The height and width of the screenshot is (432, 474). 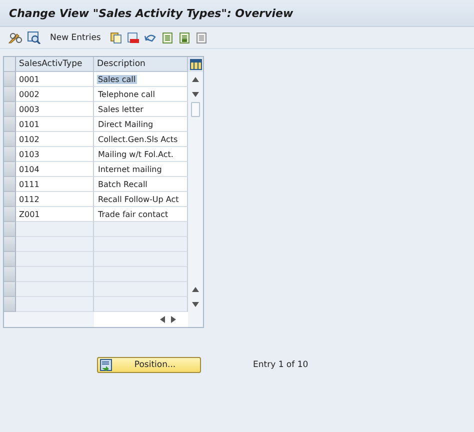 What do you see at coordinates (55, 64) in the screenshot?
I see `column-header: SalesActivType` at bounding box center [55, 64].